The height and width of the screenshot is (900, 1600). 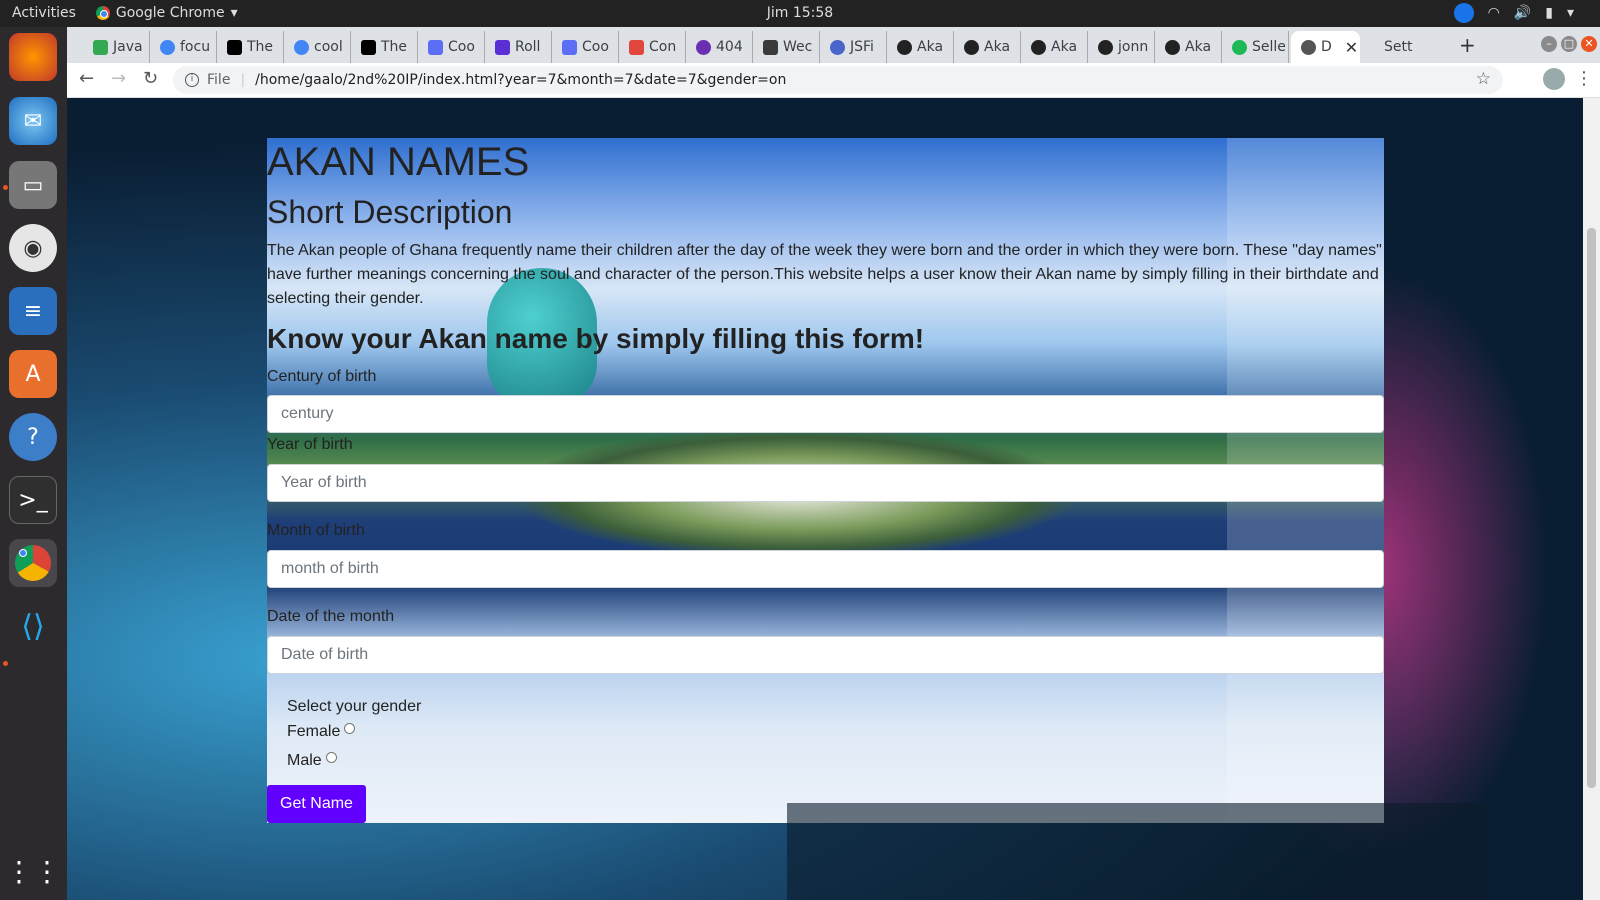 What do you see at coordinates (1255, 47) in the screenshot?
I see `browser-tab: Selle` at bounding box center [1255, 47].